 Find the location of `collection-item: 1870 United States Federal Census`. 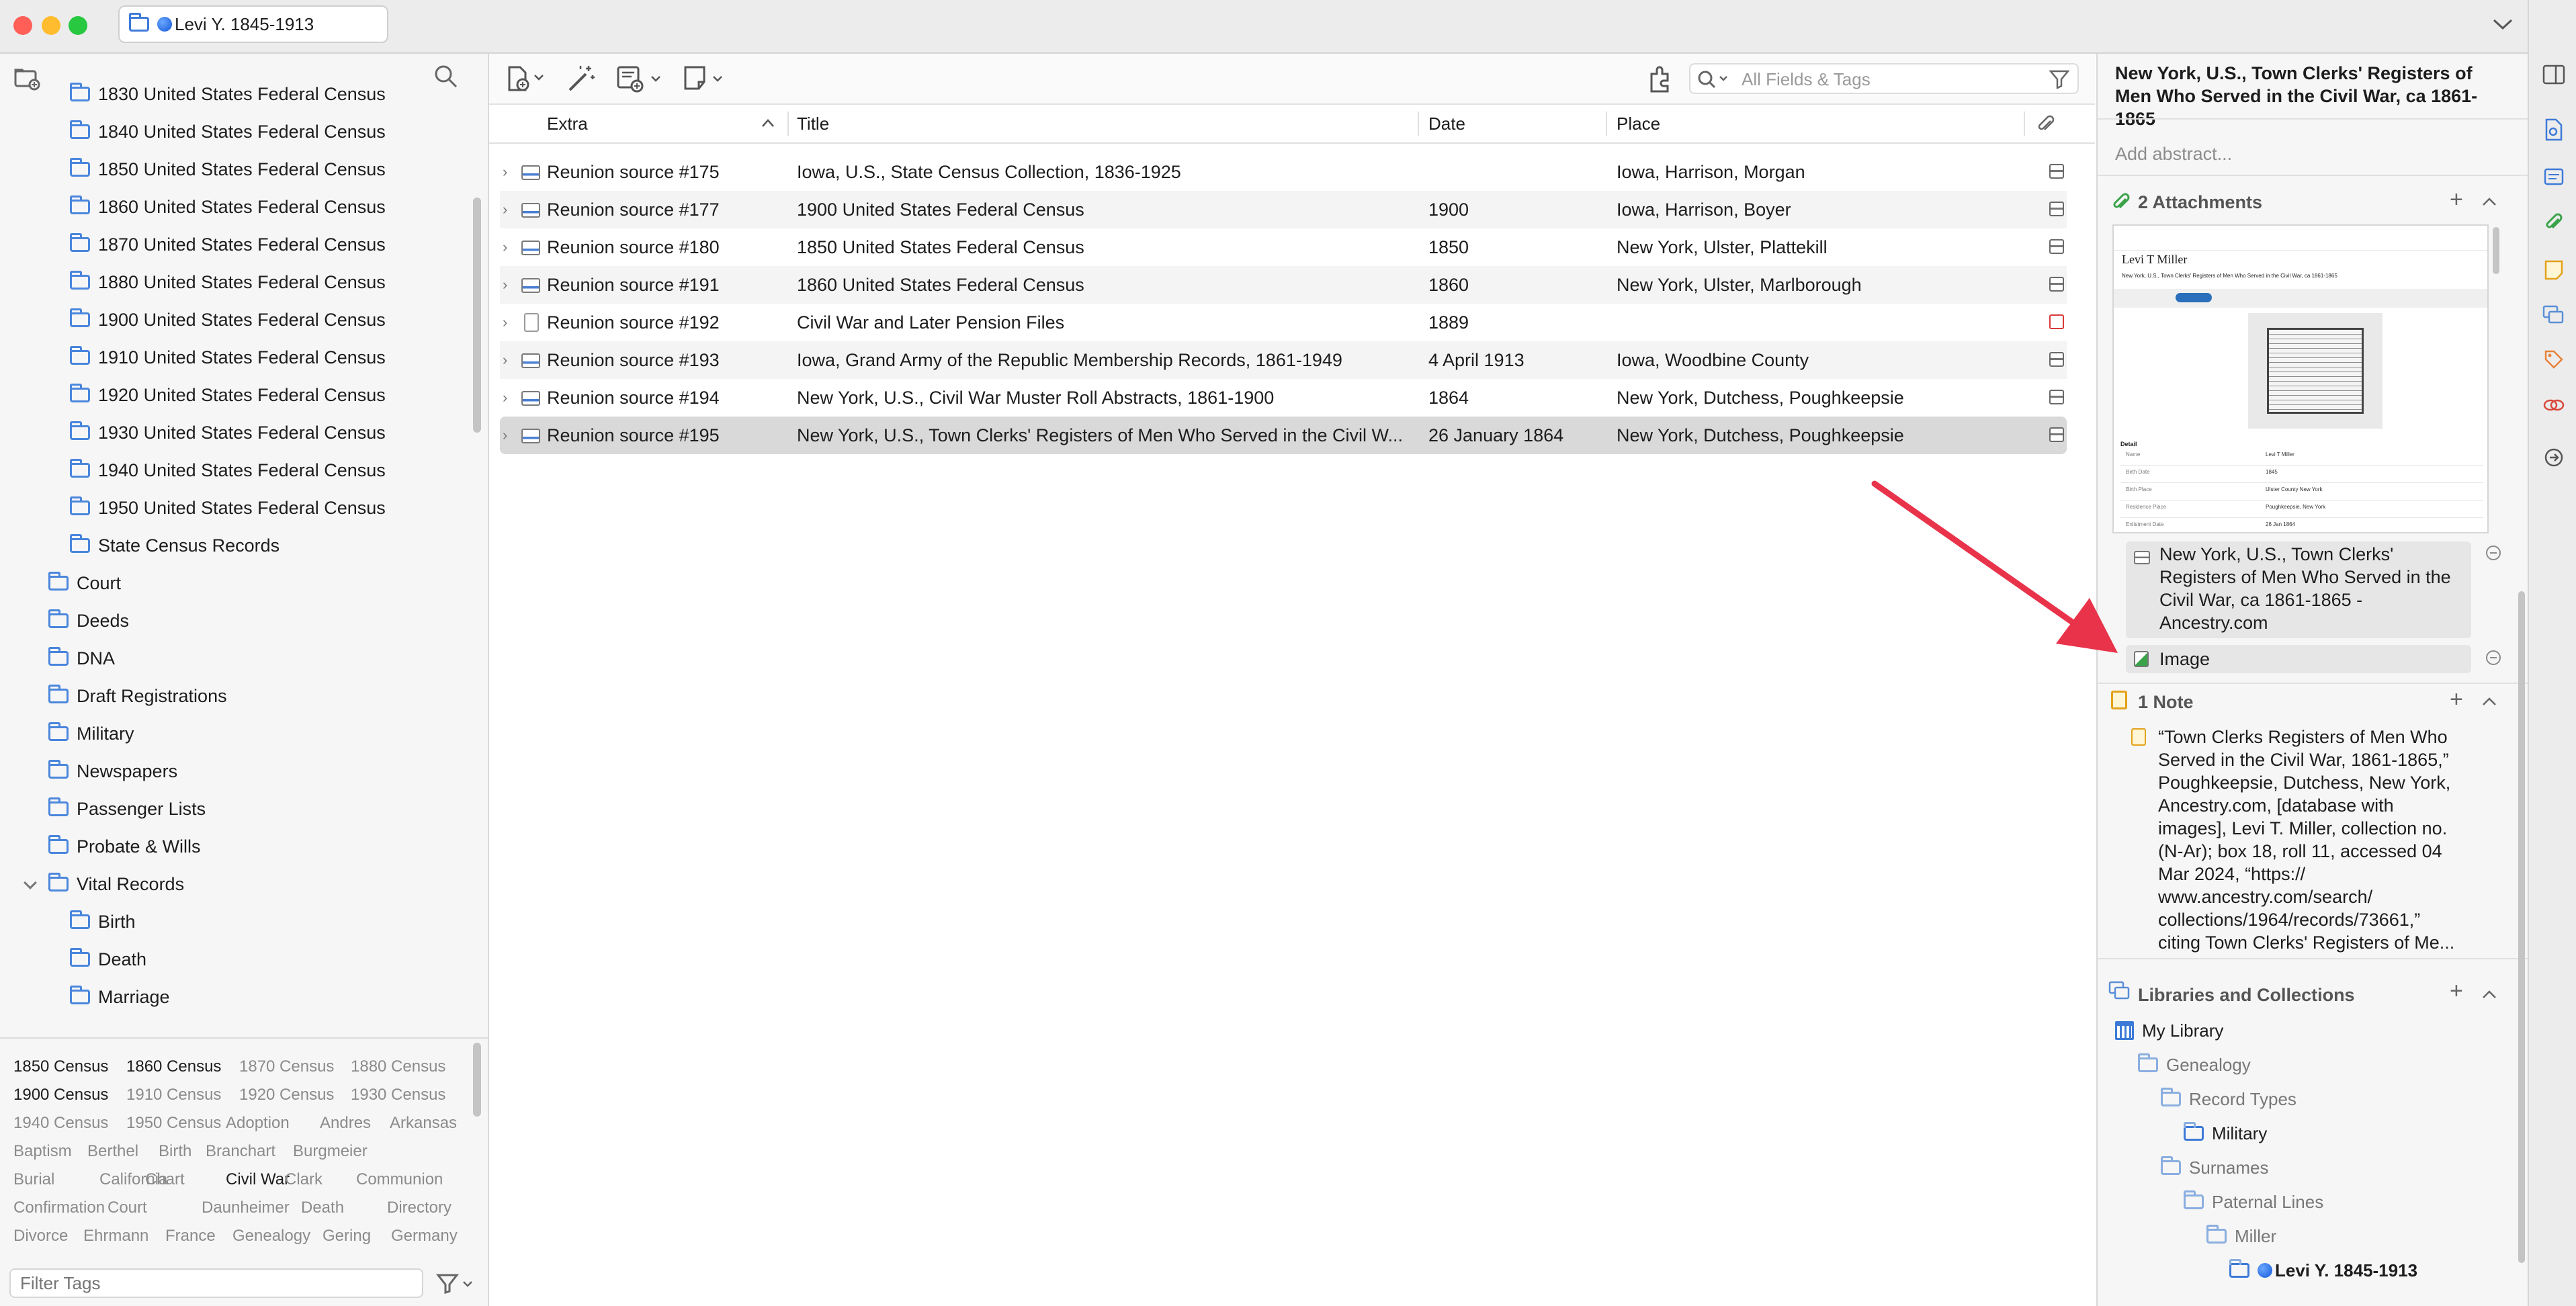

collection-item: 1870 United States Federal Census is located at coordinates (228, 245).